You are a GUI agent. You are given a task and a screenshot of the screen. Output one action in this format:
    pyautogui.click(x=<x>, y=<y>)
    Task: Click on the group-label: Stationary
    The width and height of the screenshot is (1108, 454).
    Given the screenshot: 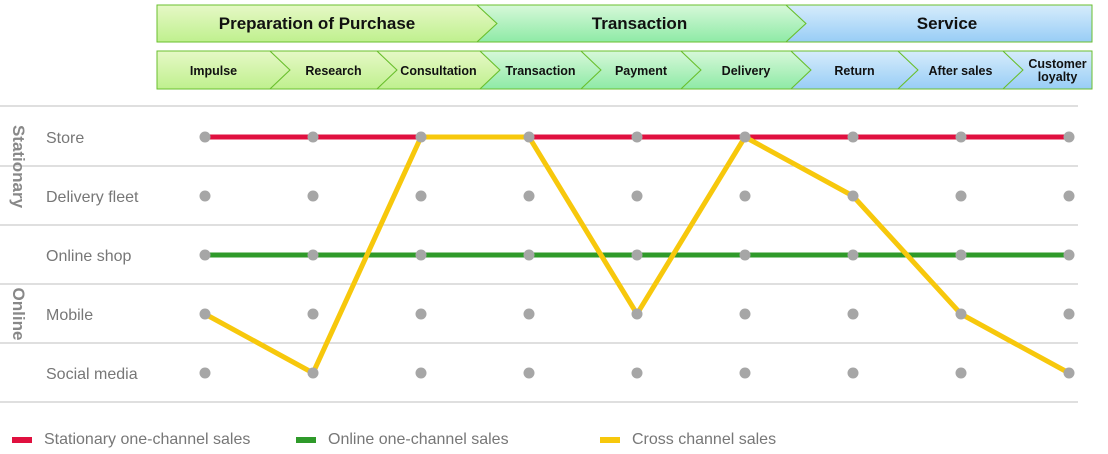 What is the action you would take?
    pyautogui.click(x=18, y=167)
    